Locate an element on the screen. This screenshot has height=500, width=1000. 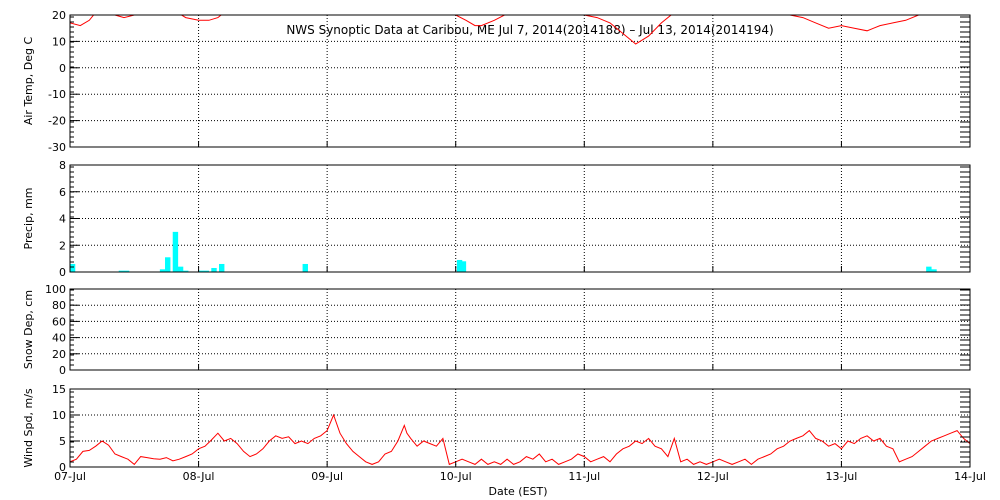
x-tick-label: 09-Jul is located at coordinates (327, 476).